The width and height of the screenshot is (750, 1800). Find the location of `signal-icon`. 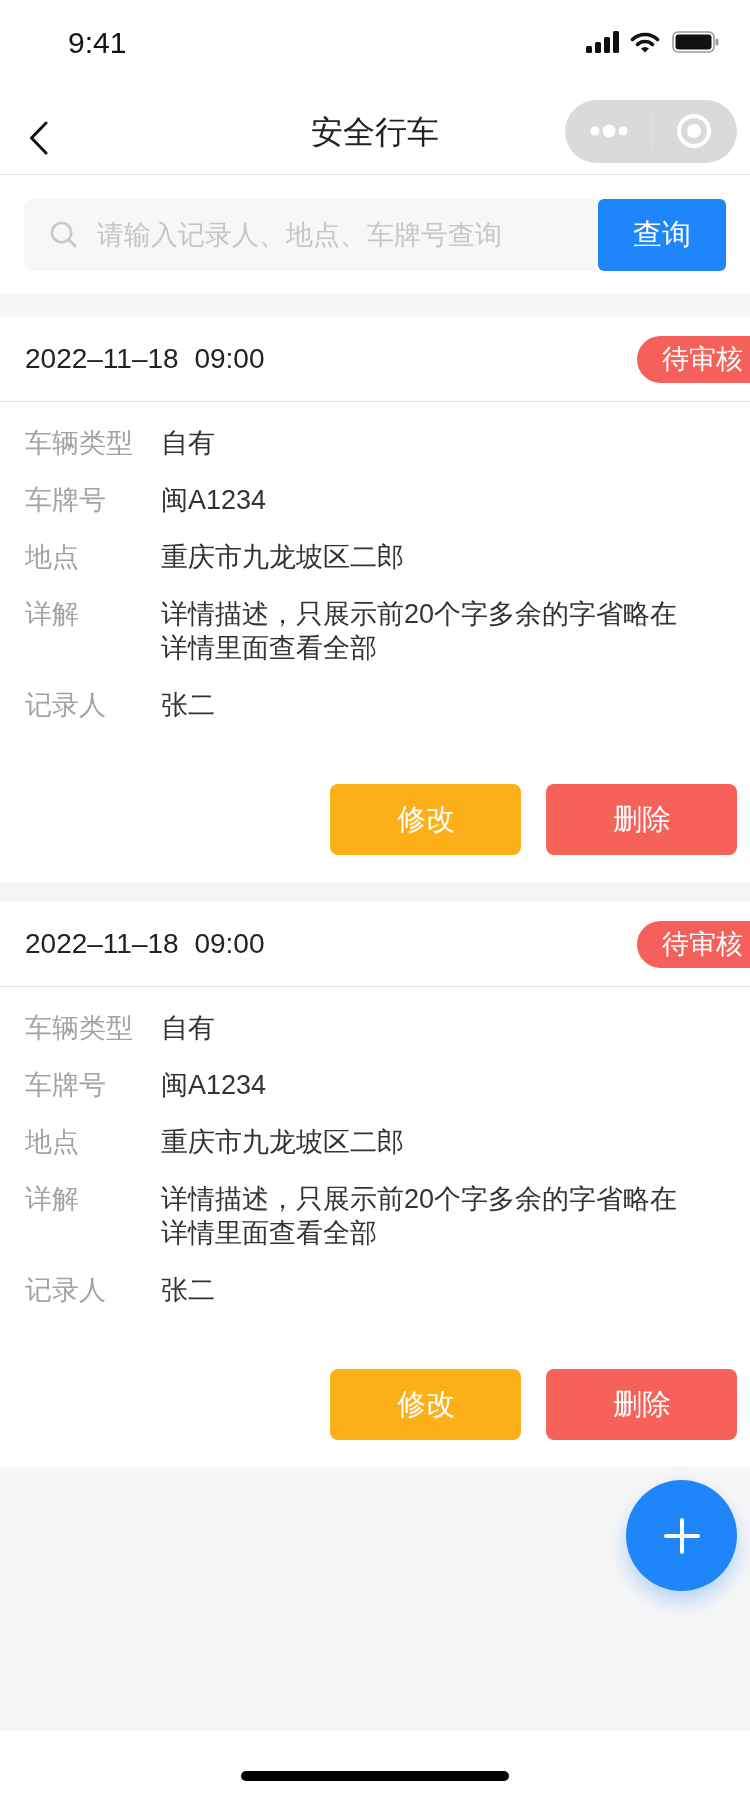

signal-icon is located at coordinates (603, 42).